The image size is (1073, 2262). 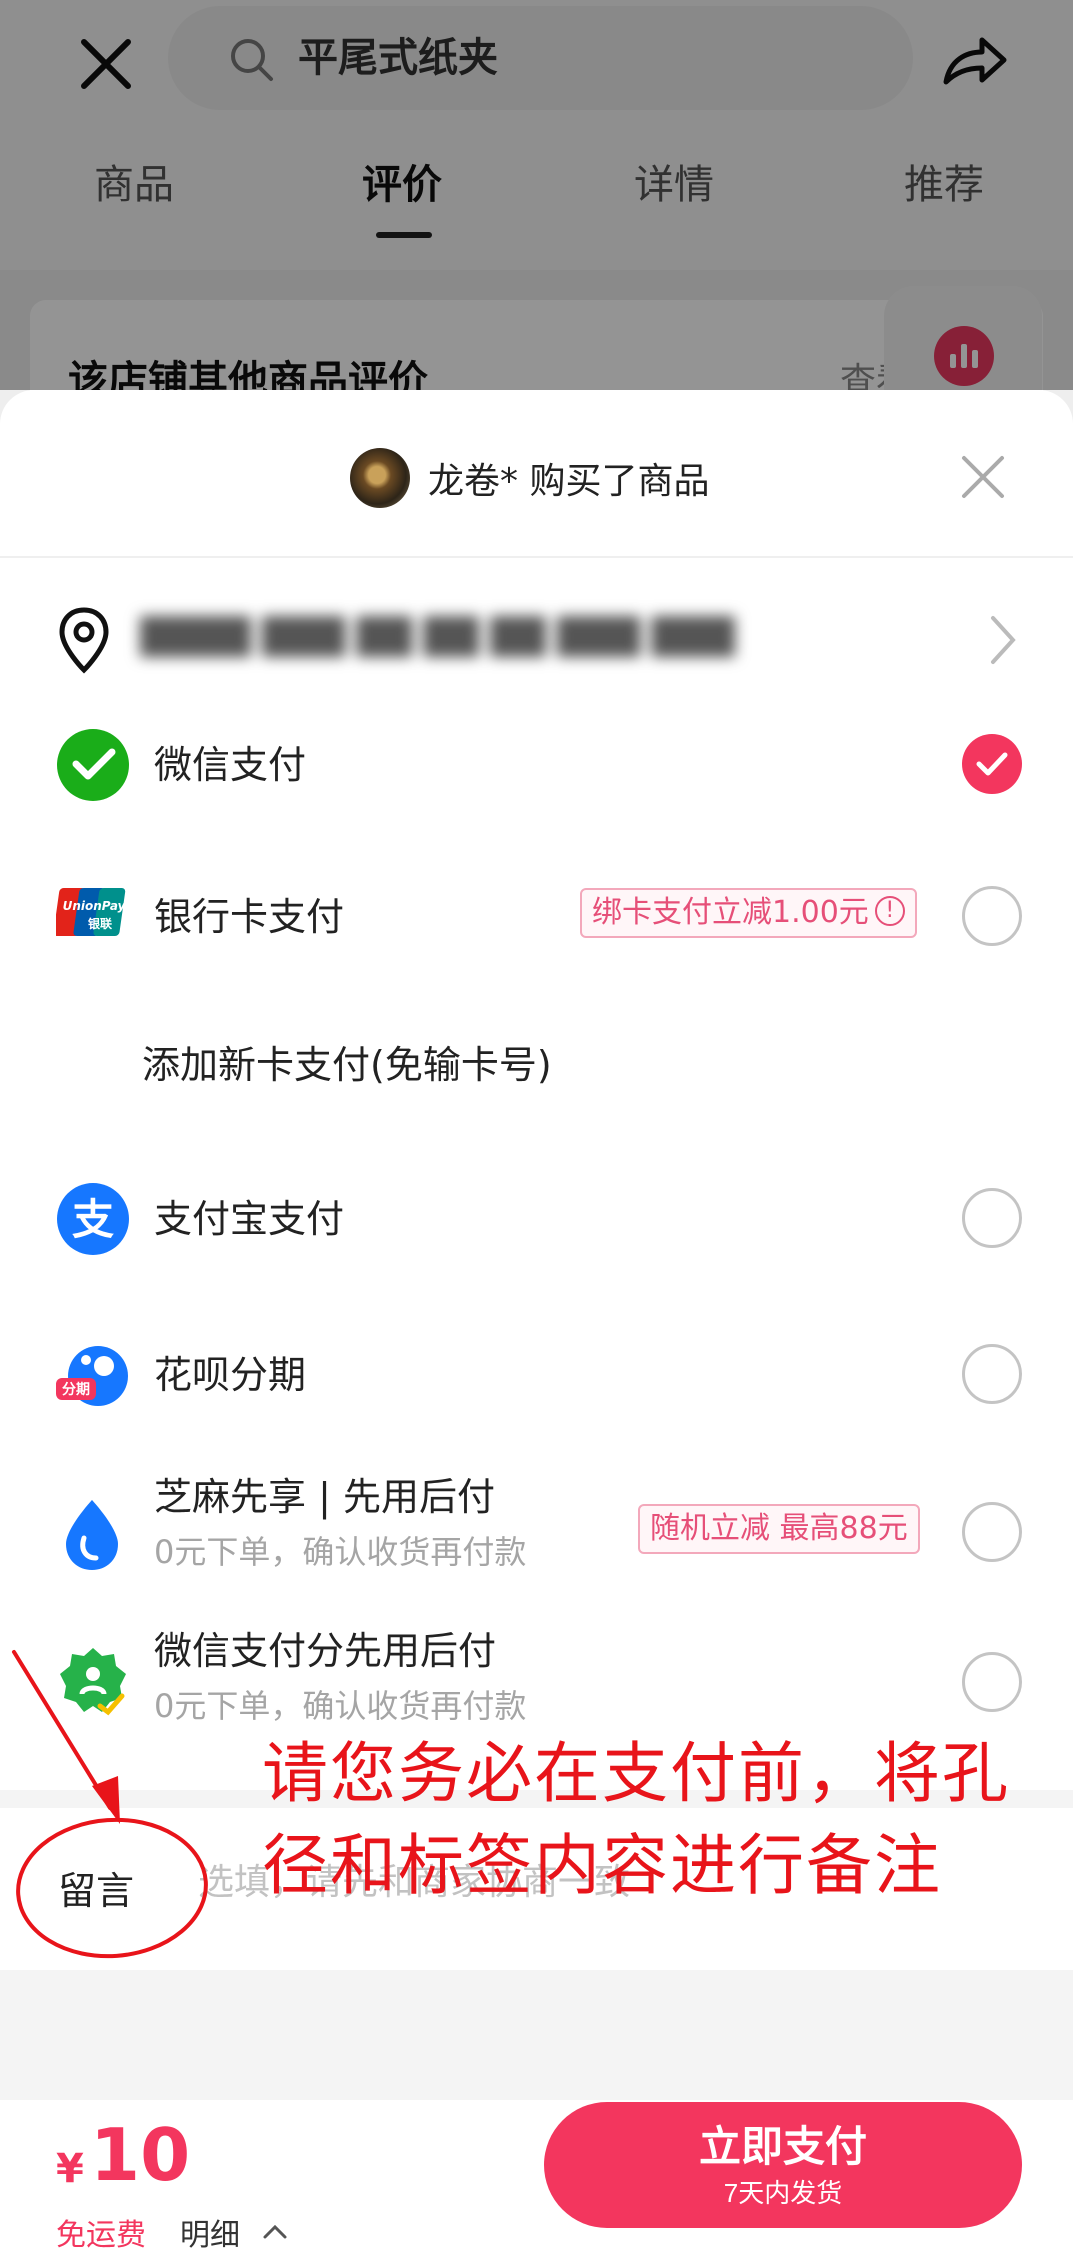 What do you see at coordinates (1003, 640) in the screenshot?
I see `chevron-right-icon` at bounding box center [1003, 640].